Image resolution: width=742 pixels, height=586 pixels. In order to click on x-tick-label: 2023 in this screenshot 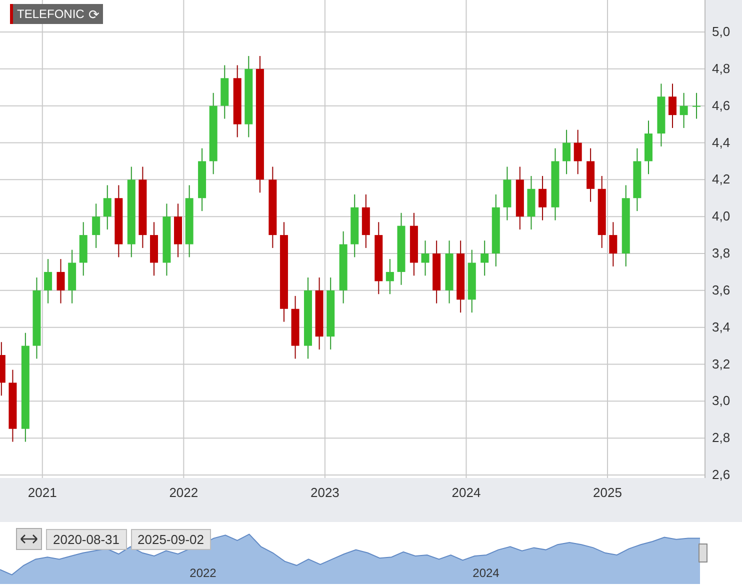, I will do `click(325, 492)`.